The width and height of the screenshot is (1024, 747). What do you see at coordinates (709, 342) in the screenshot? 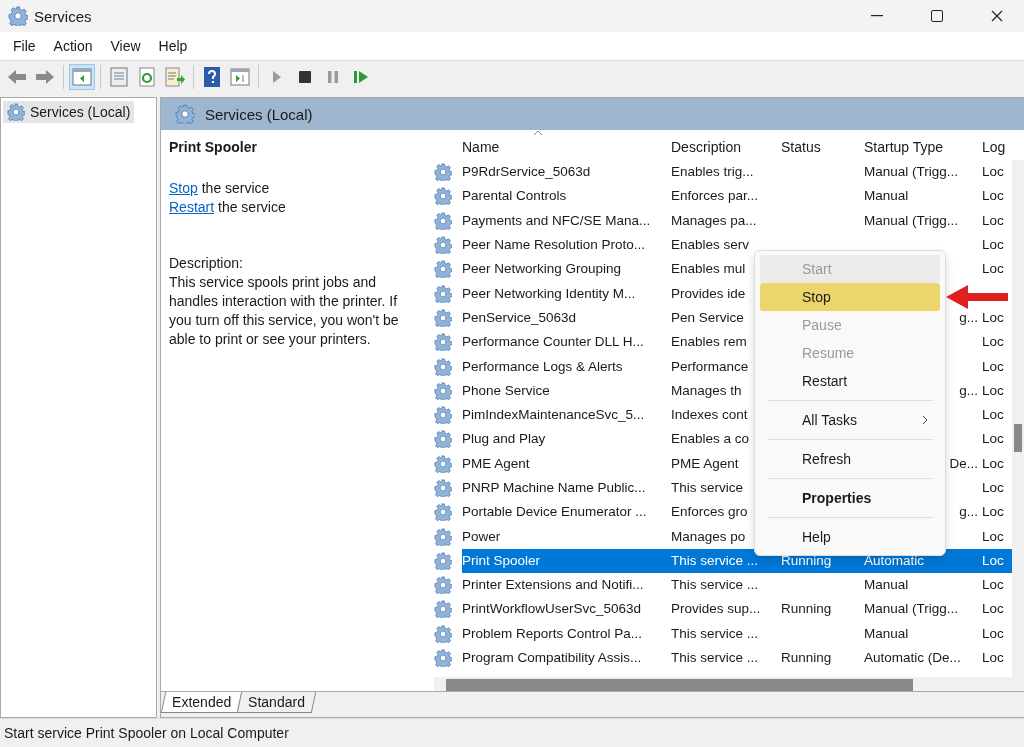
I see `table-cell-text: Enables rem` at bounding box center [709, 342].